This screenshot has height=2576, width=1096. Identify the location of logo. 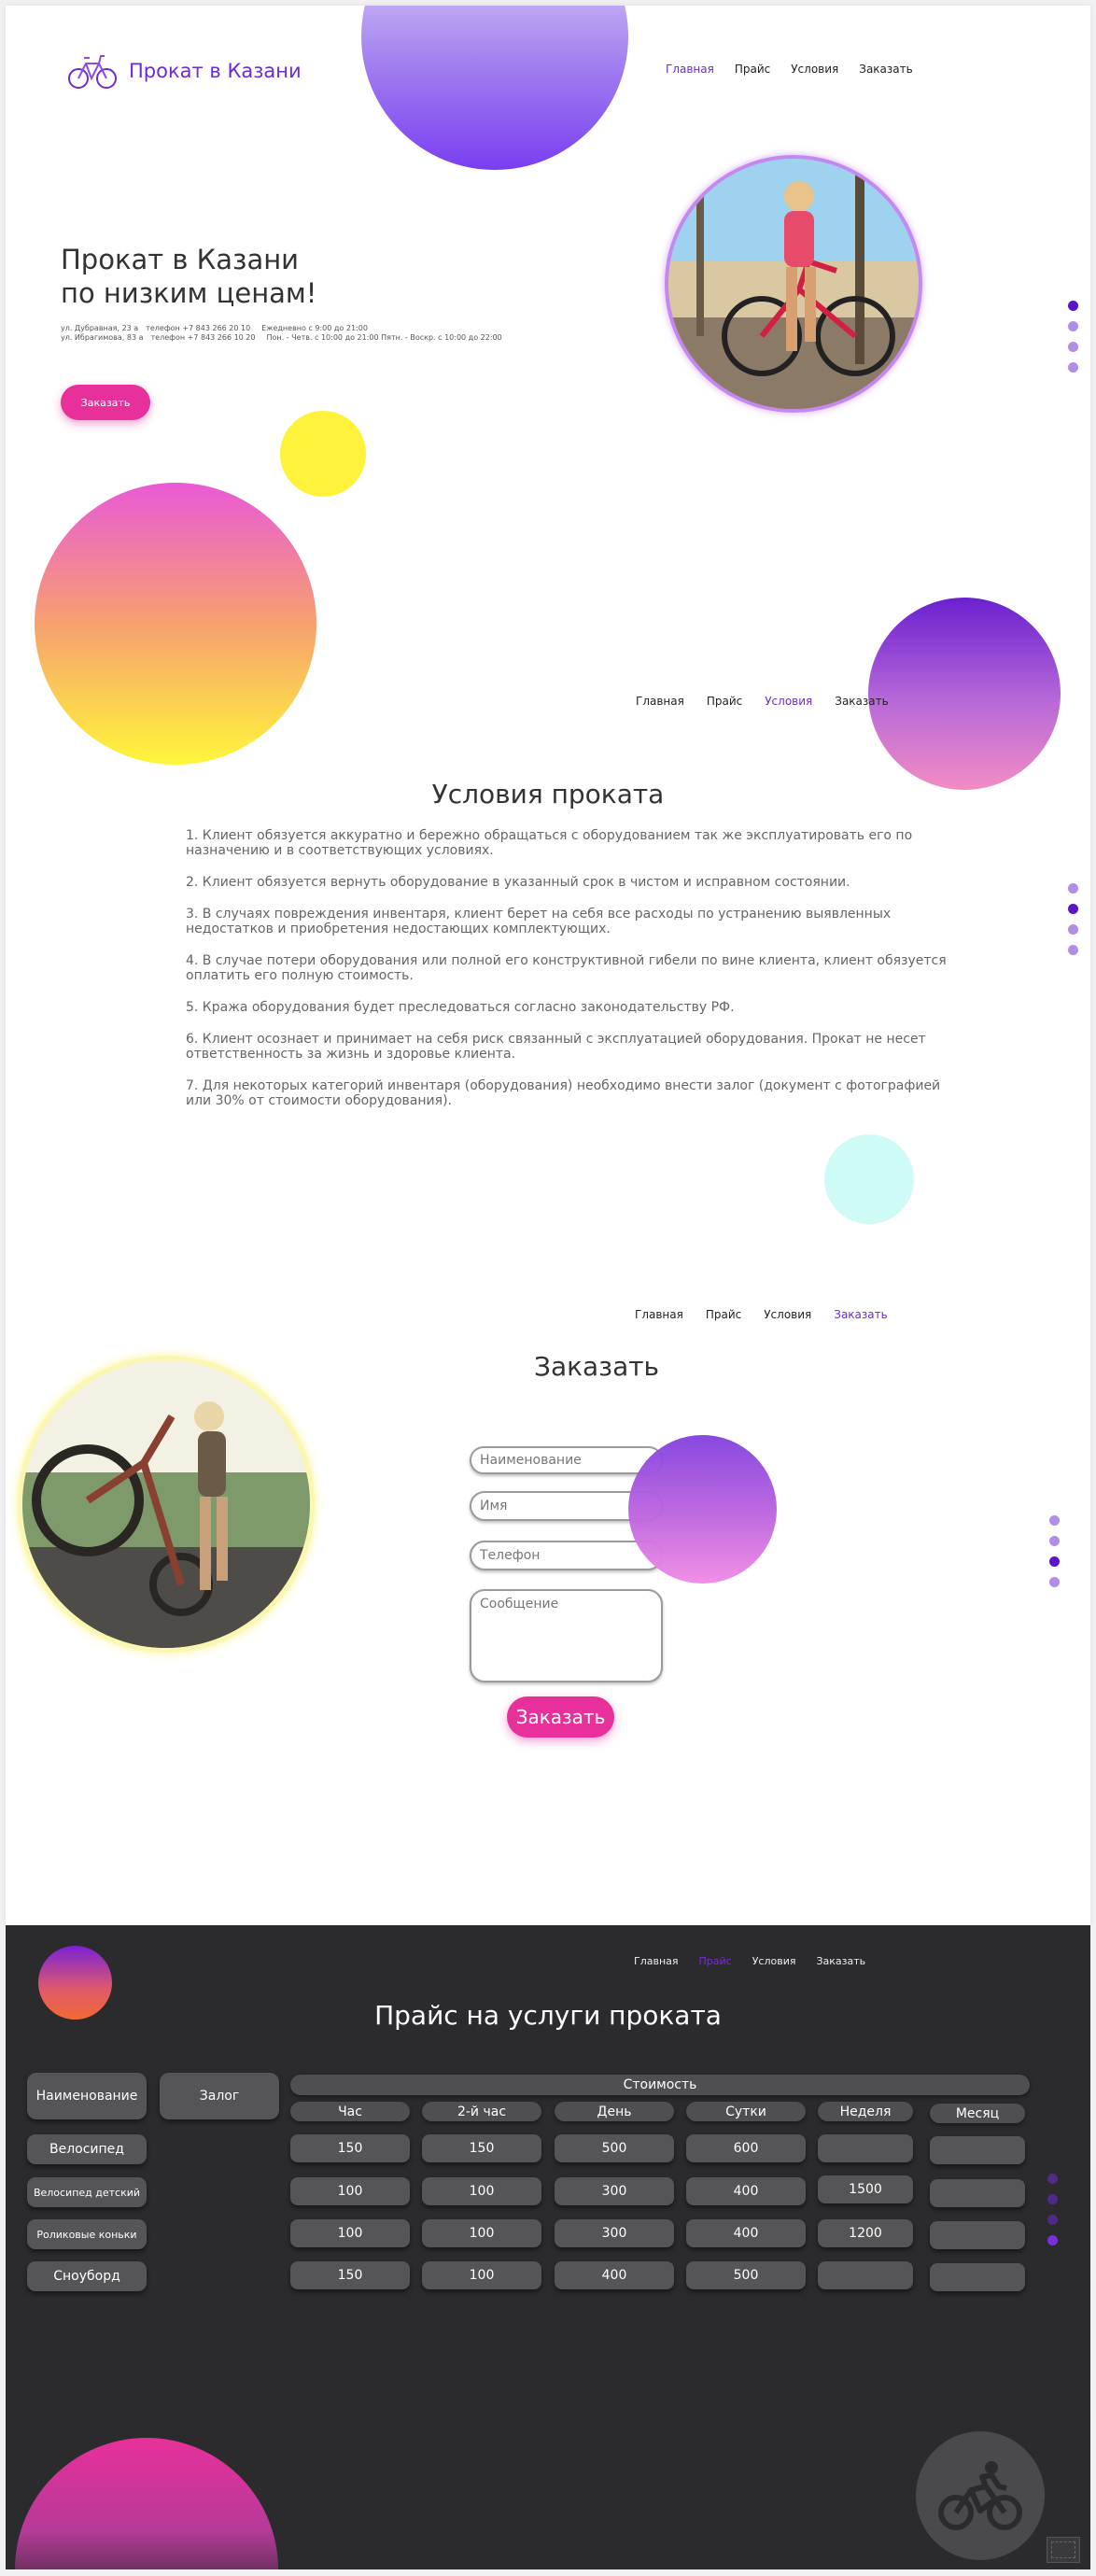
(92, 70).